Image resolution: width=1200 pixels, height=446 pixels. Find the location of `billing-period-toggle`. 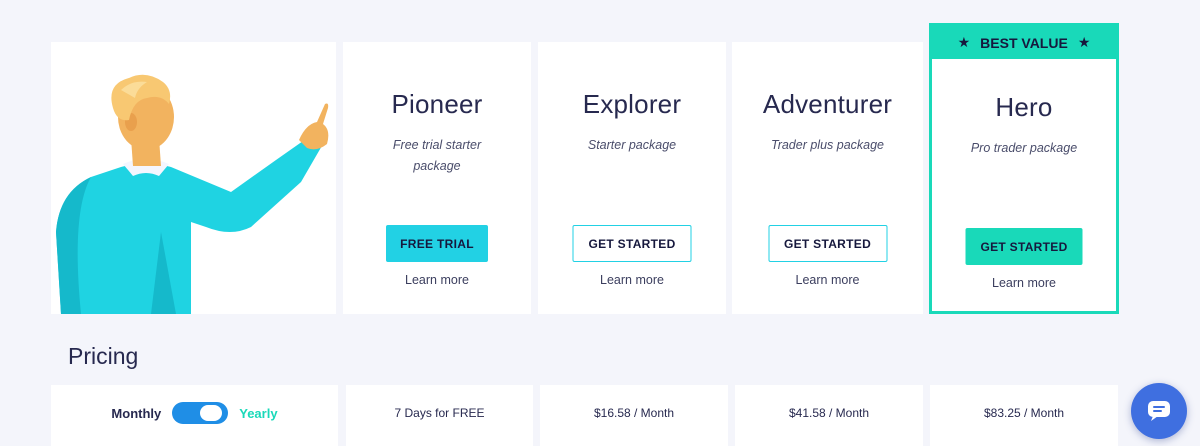

billing-period-toggle is located at coordinates (200, 413).